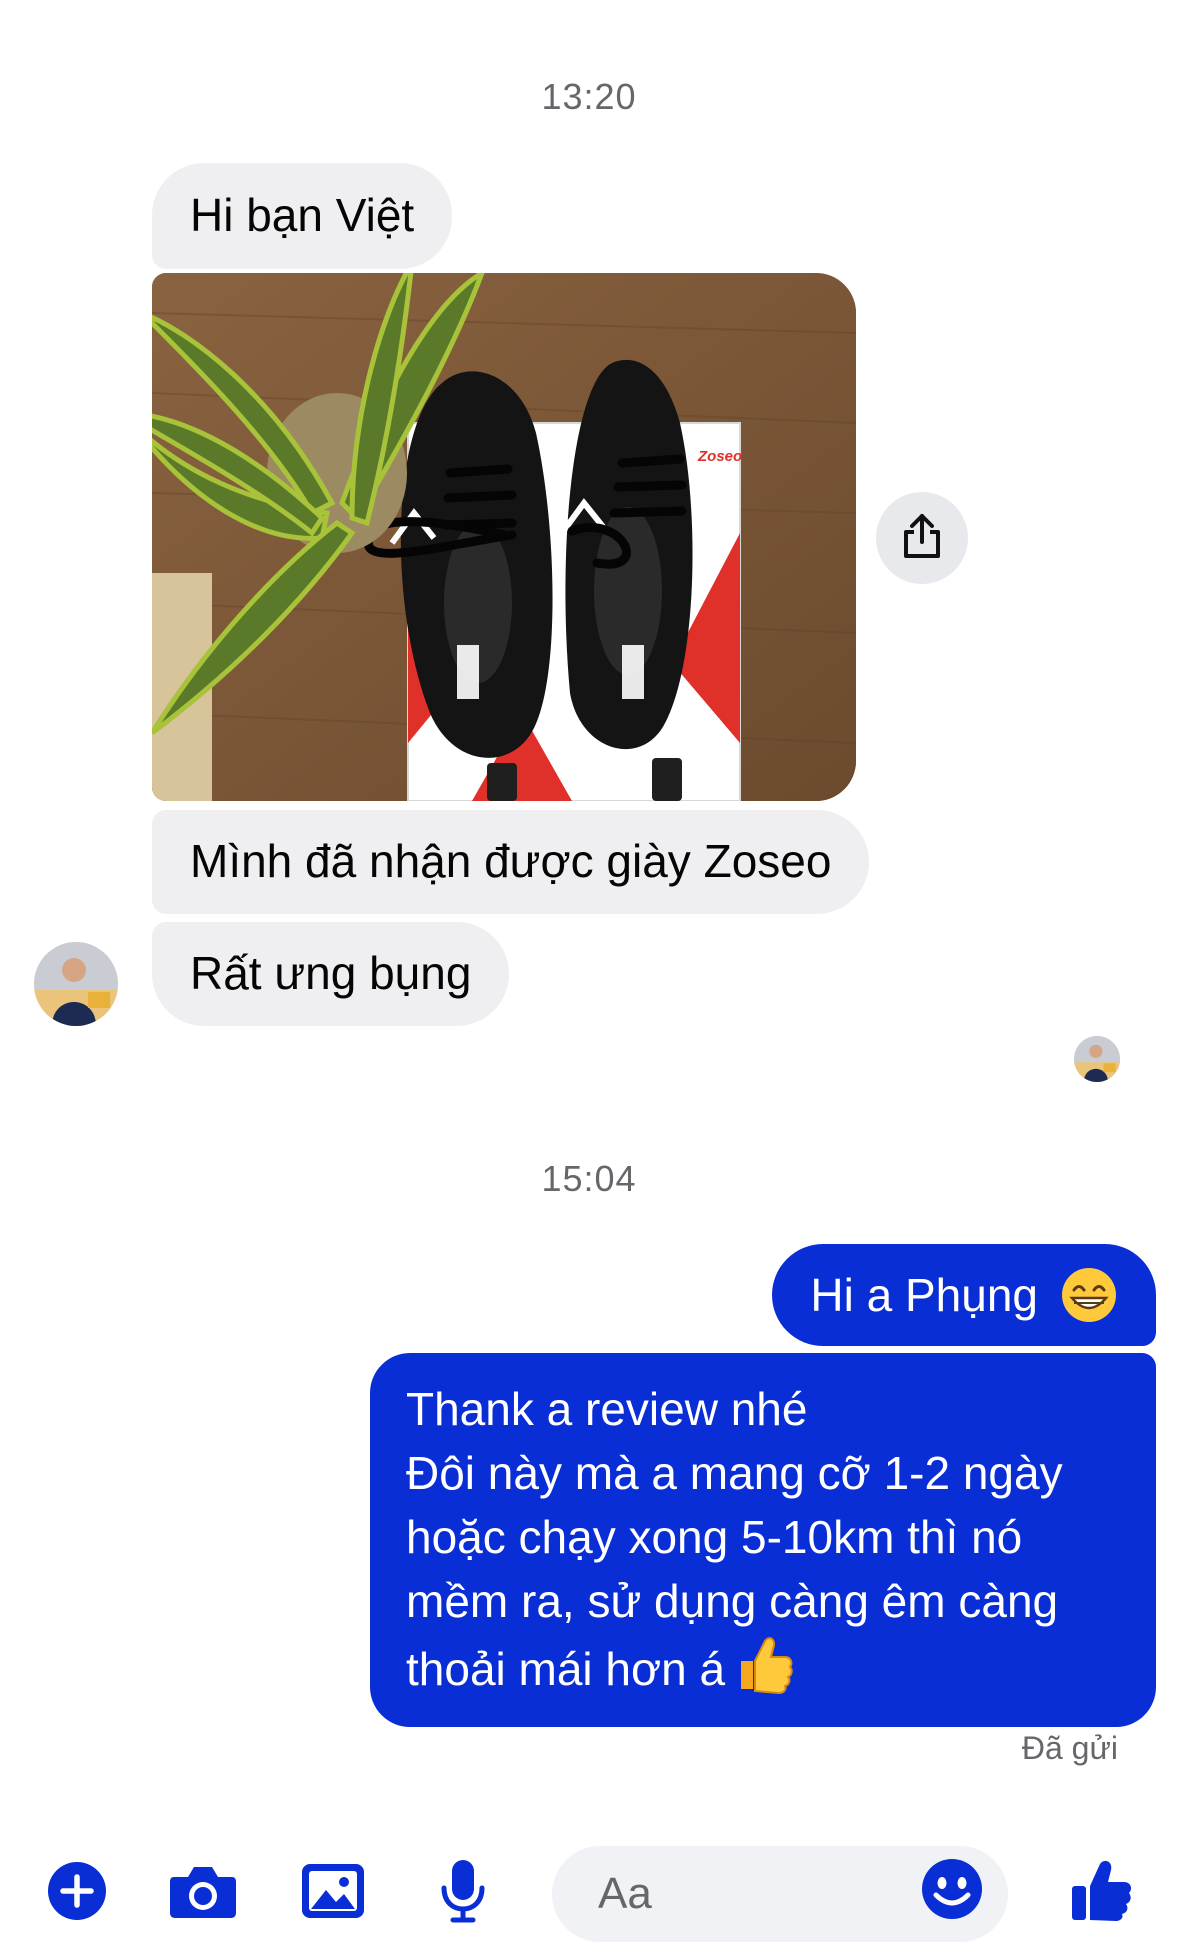 The height and width of the screenshot is (1950, 1178). I want to click on outgoing-message-1-text: Hi a Phụng, so click(924, 1295).